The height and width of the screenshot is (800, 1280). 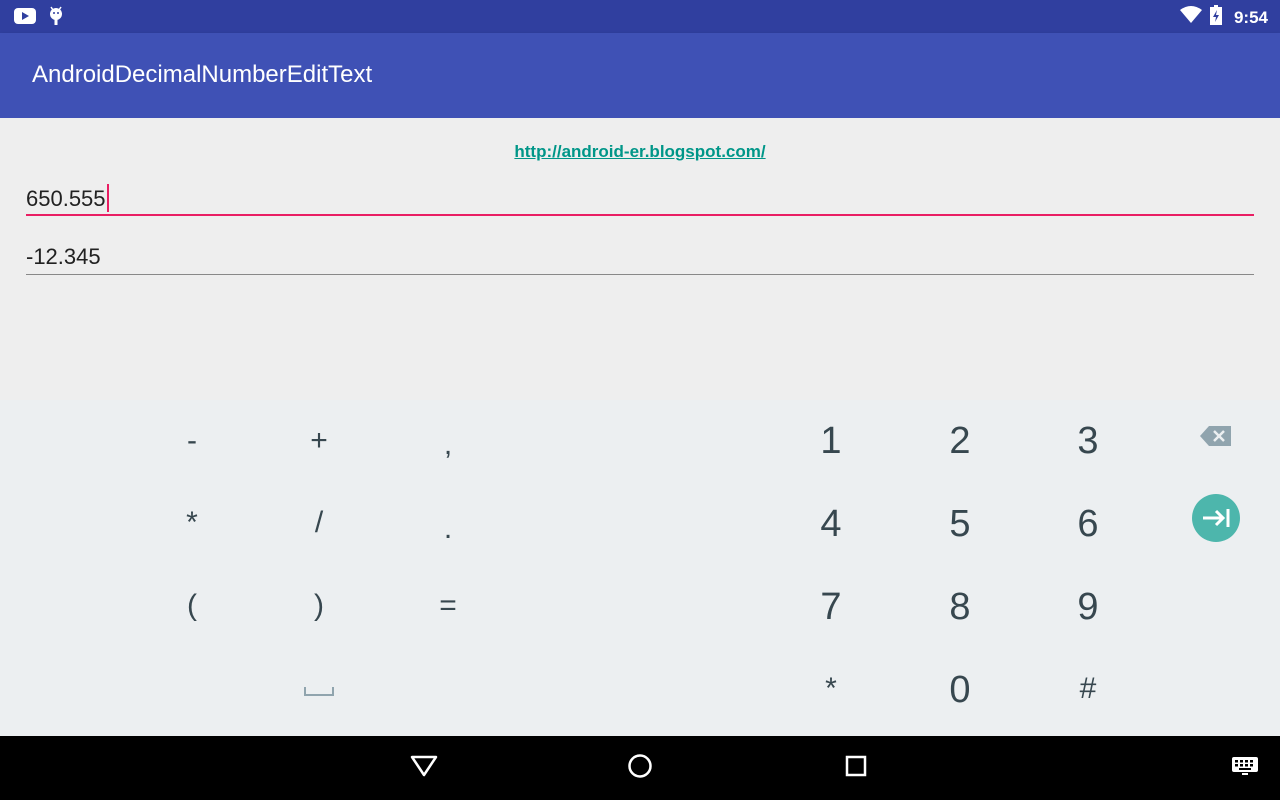 I want to click on youtube-icon, so click(x=25, y=18).